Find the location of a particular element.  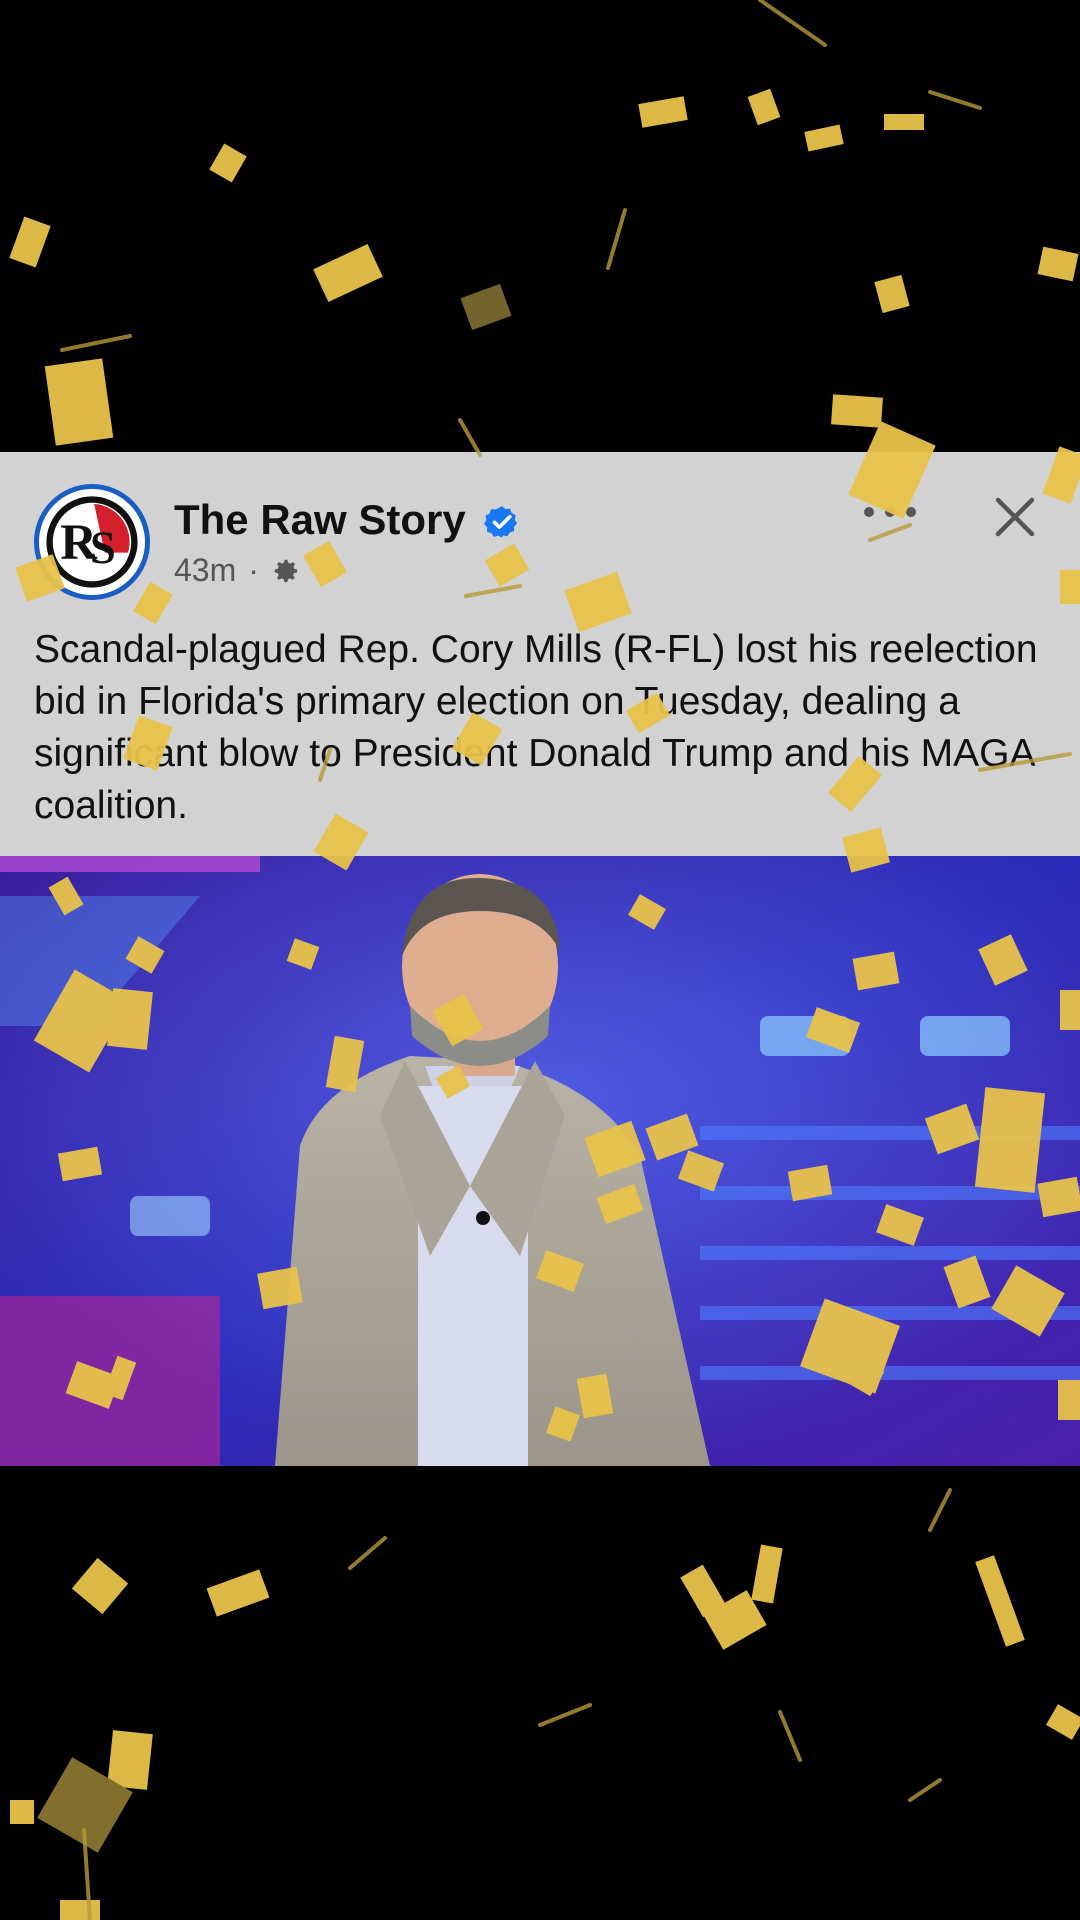

raw-story-logo: R S is located at coordinates (92, 542).